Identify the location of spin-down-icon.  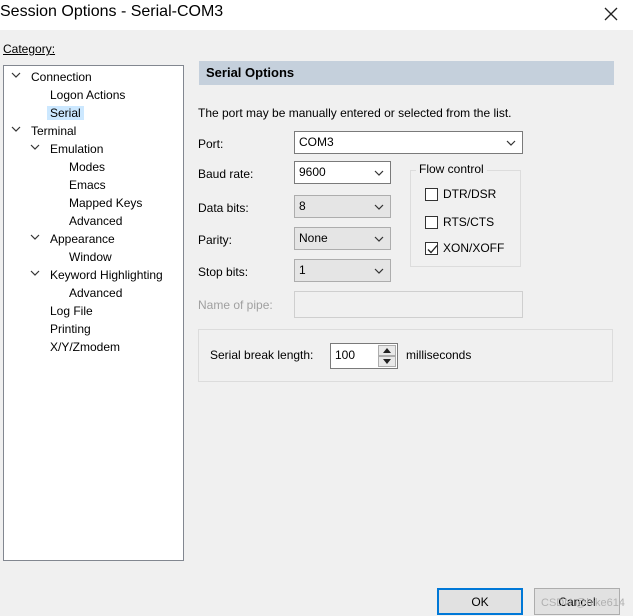
(387, 361).